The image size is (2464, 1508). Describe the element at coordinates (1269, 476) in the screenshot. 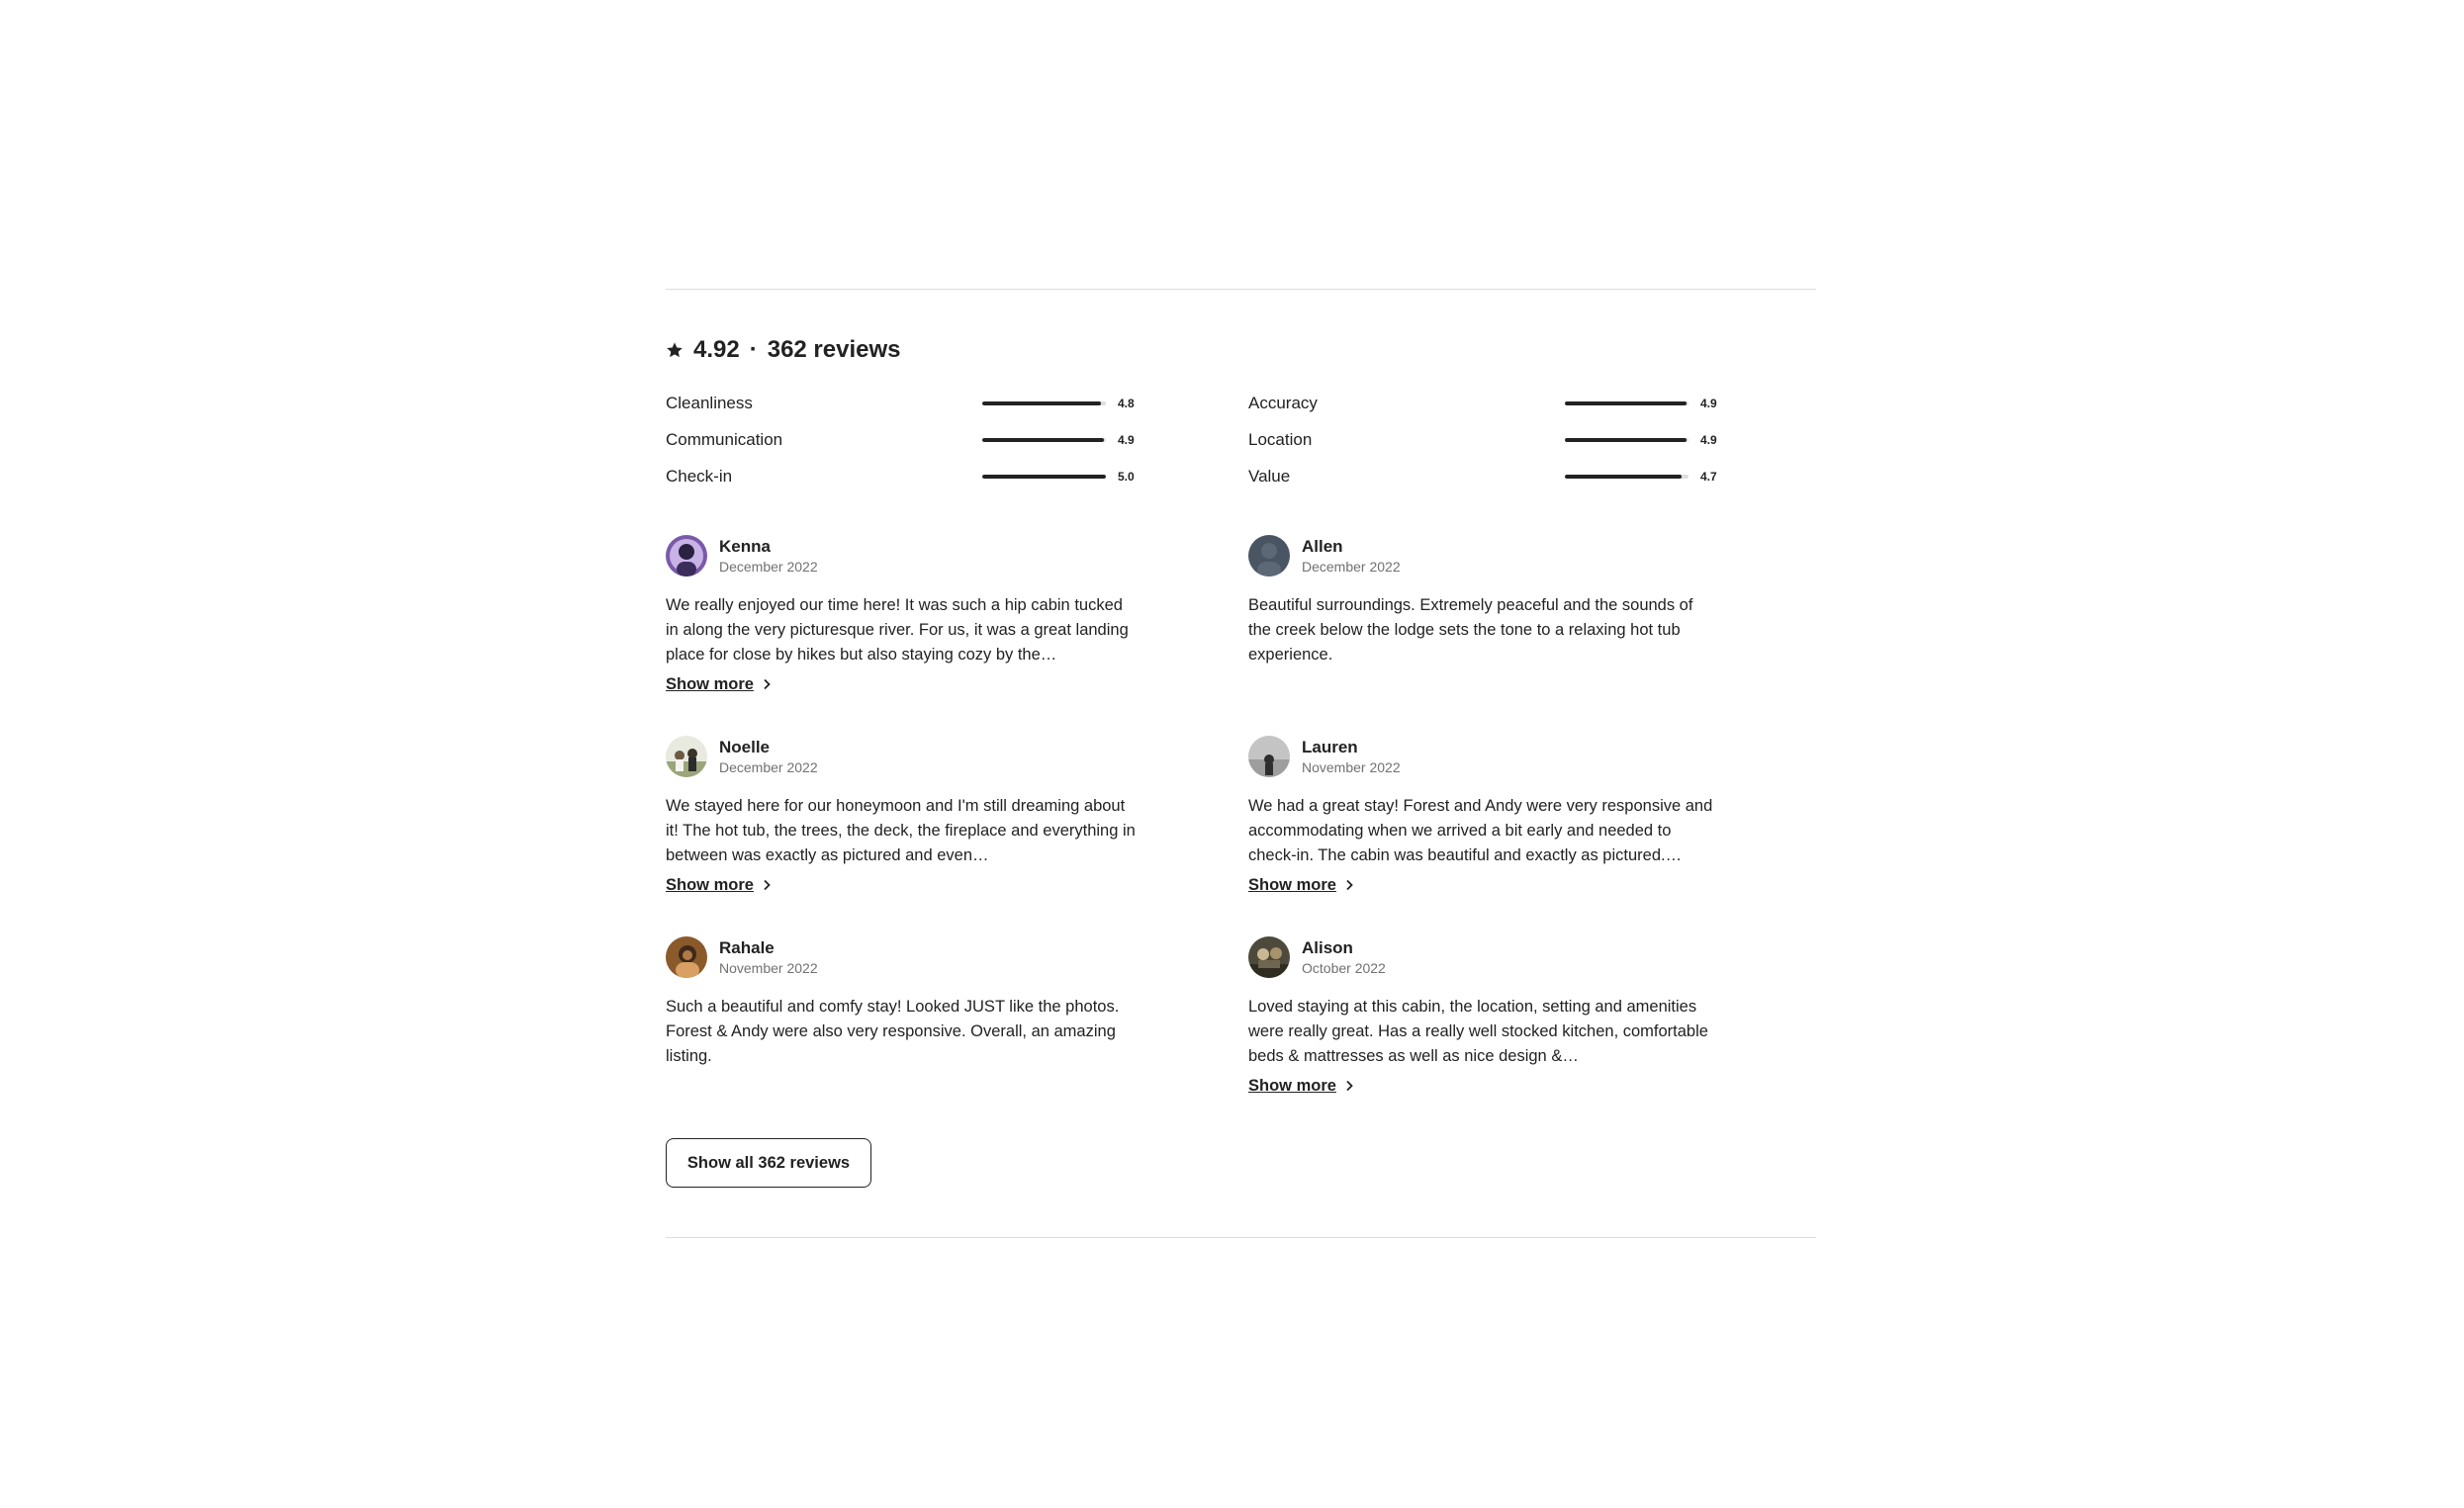

I see `rating-label: Value` at that location.